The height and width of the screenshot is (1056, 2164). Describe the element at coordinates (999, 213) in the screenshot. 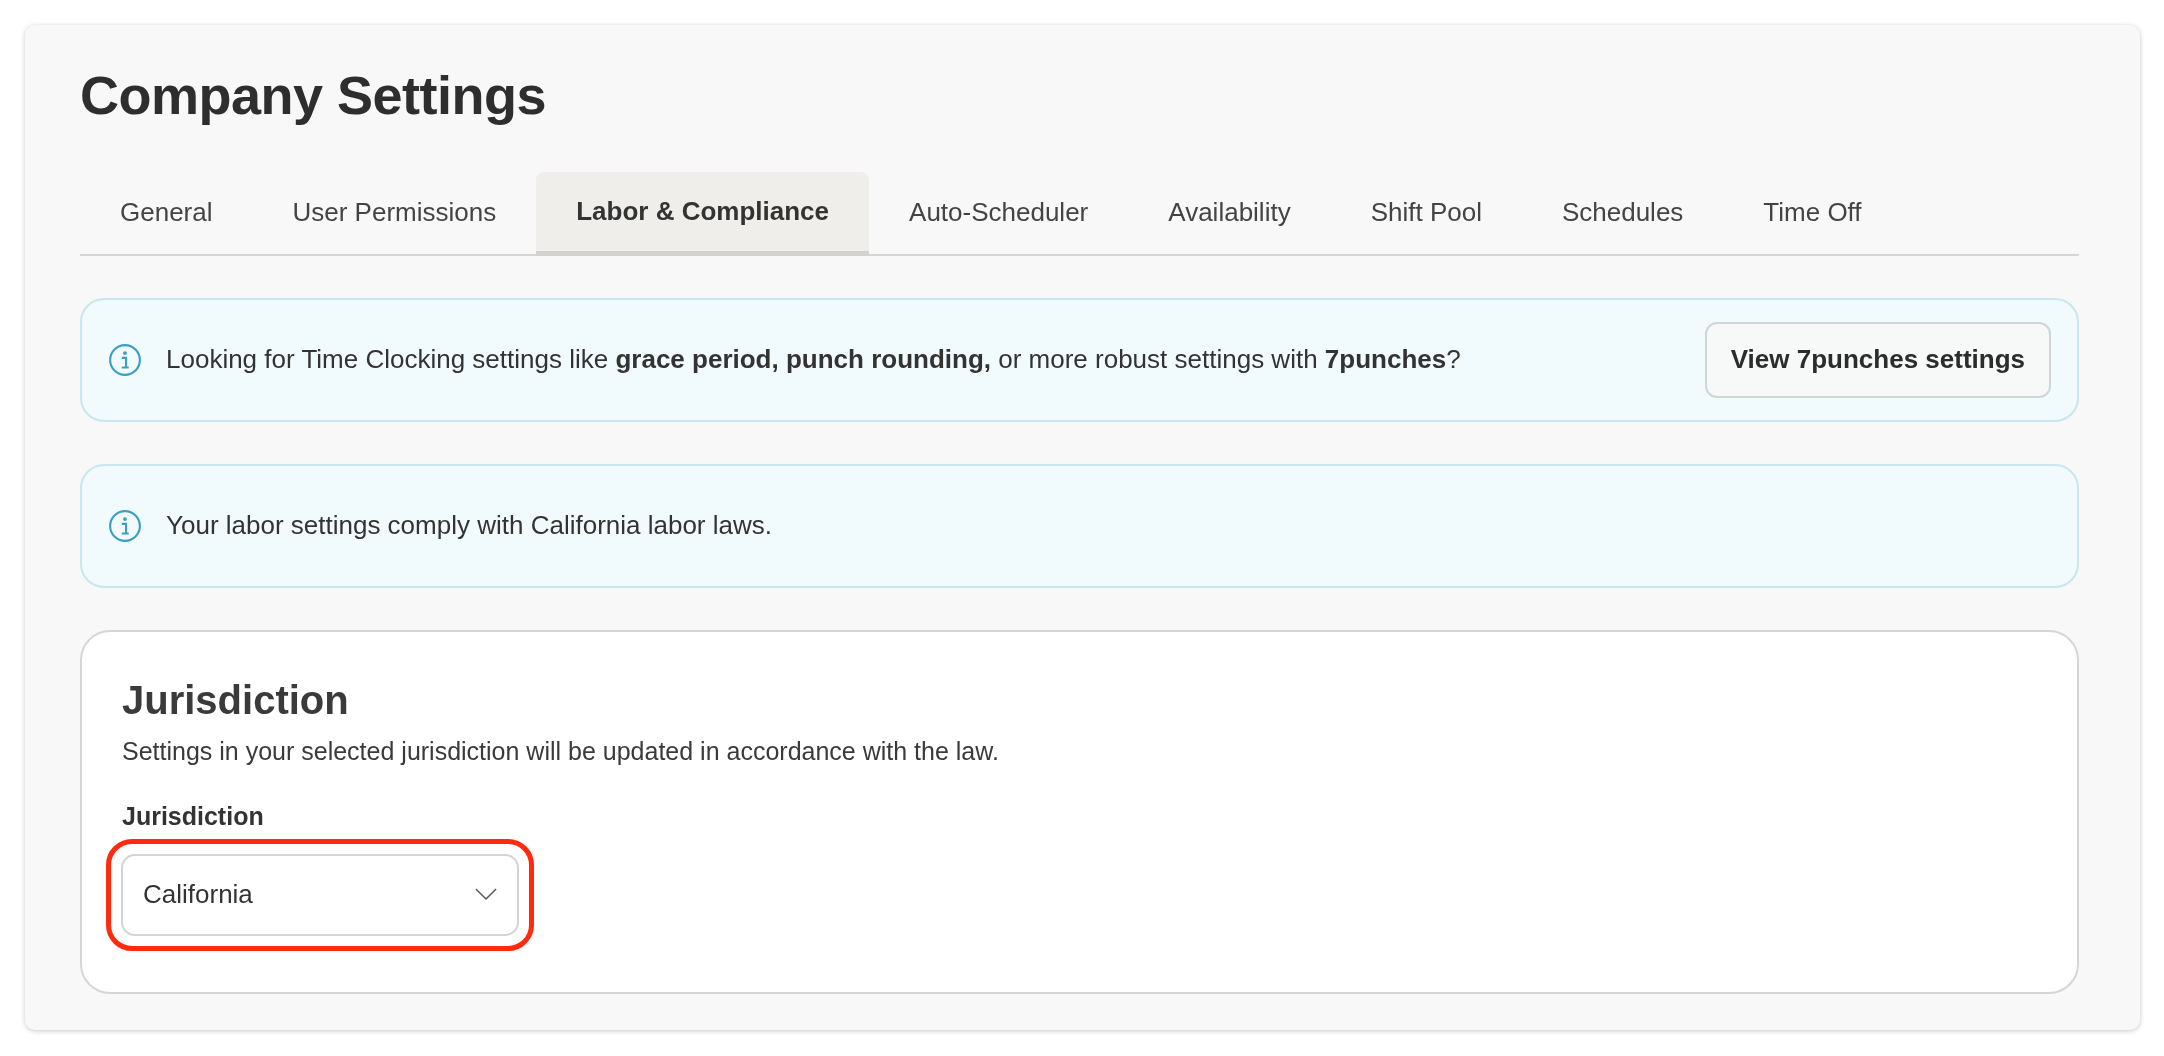

I see `tab: Auto-Scheduler` at that location.